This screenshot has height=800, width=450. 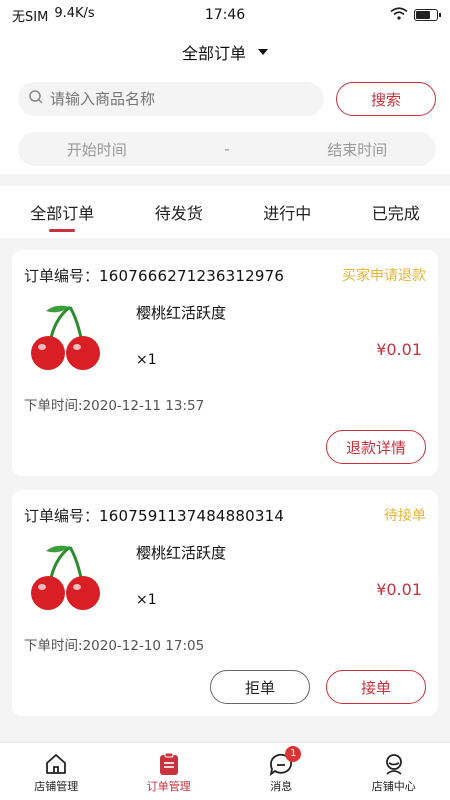 I want to click on order-header: 订单编号：1607591137484880314 待接单, so click(x=225, y=515).